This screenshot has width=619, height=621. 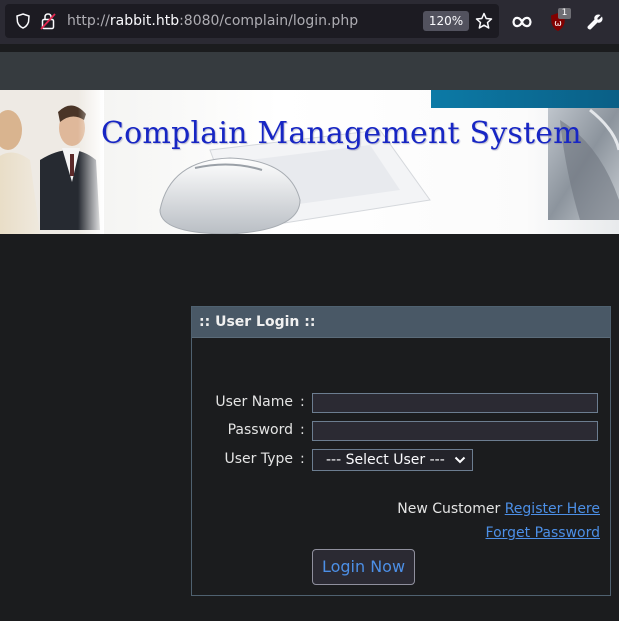 I want to click on forget-password-link: Forget Password, so click(x=543, y=533).